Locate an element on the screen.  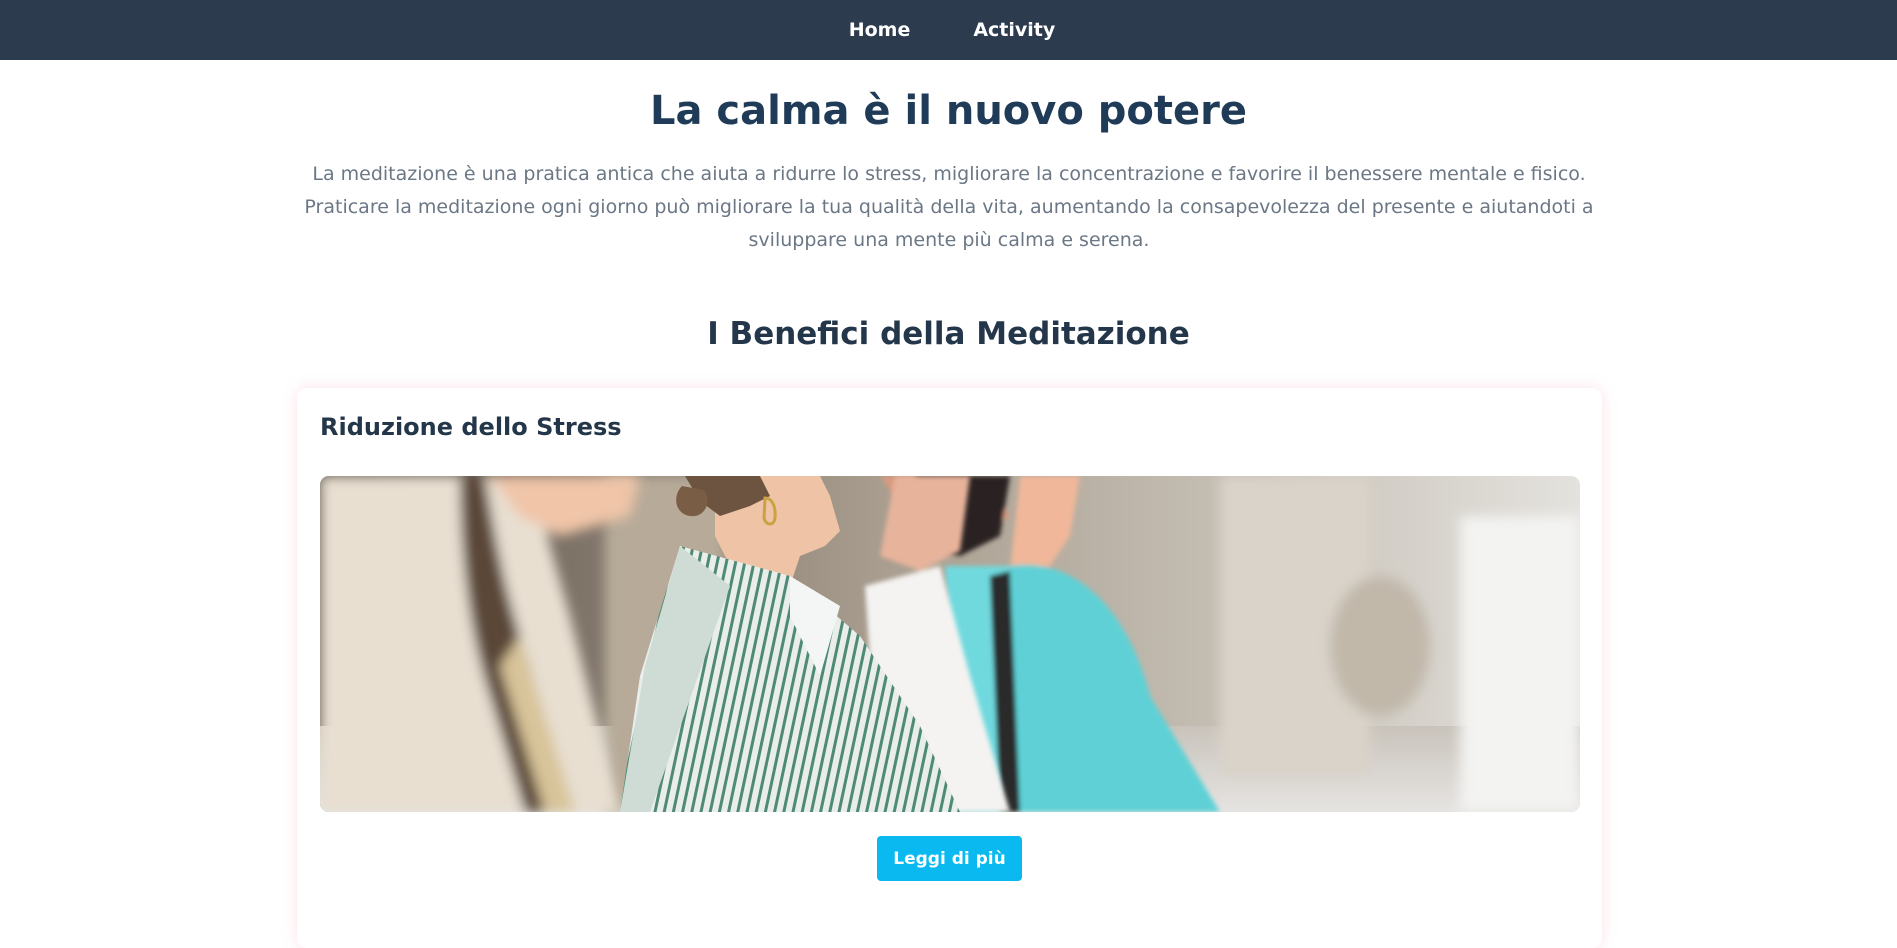
benefit-card-title: Riduzione dello Stress is located at coordinates (471, 427).